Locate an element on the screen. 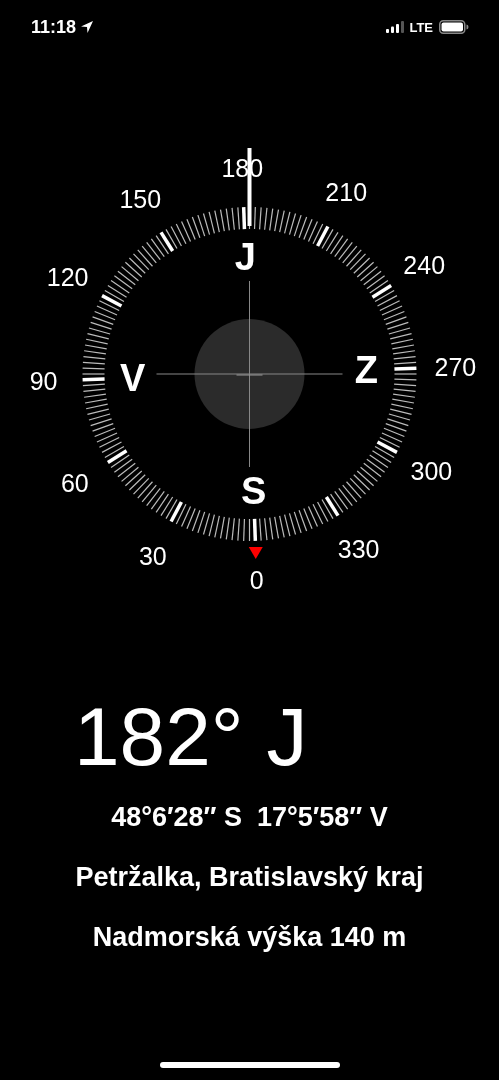 This screenshot has width=499, height=1080. degree-label: 150 is located at coordinates (140, 199).